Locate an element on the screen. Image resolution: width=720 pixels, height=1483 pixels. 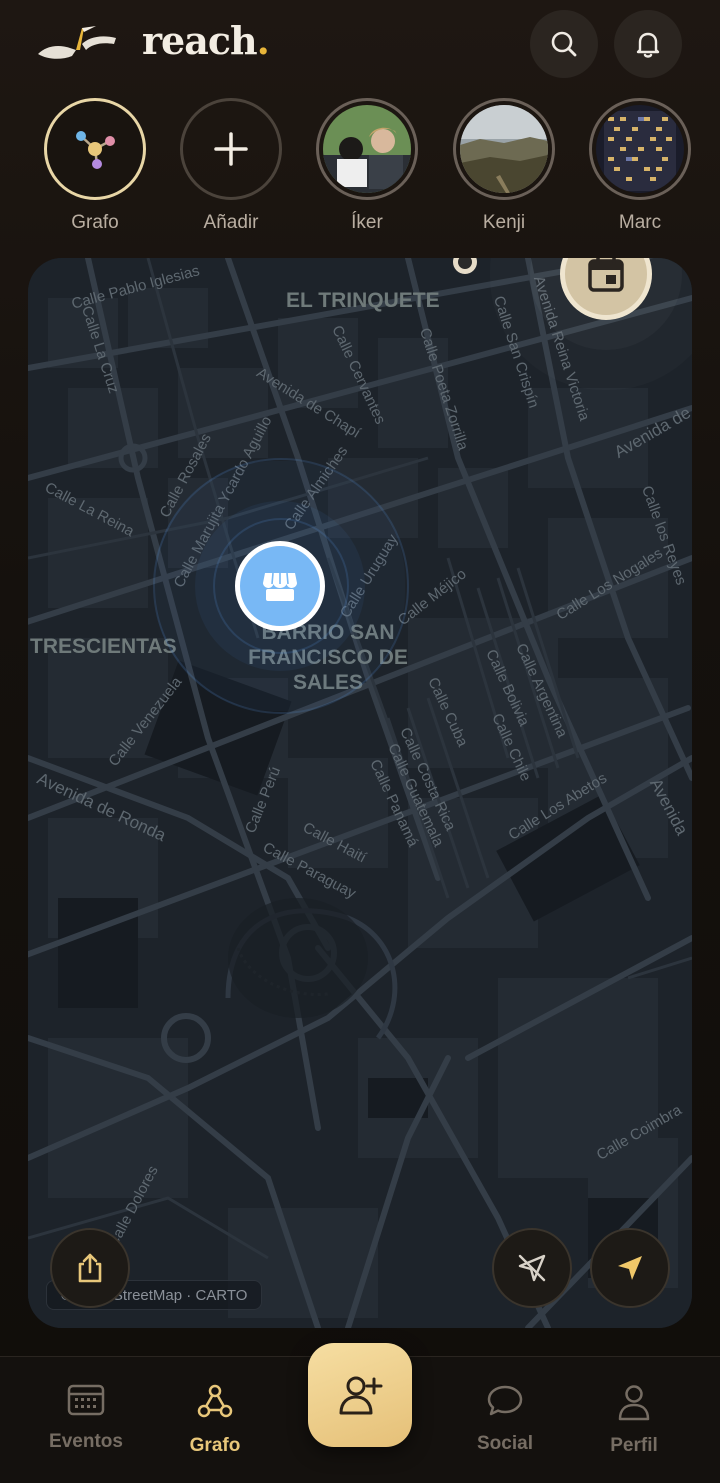
navigation-icon is located at coordinates (630, 1268).